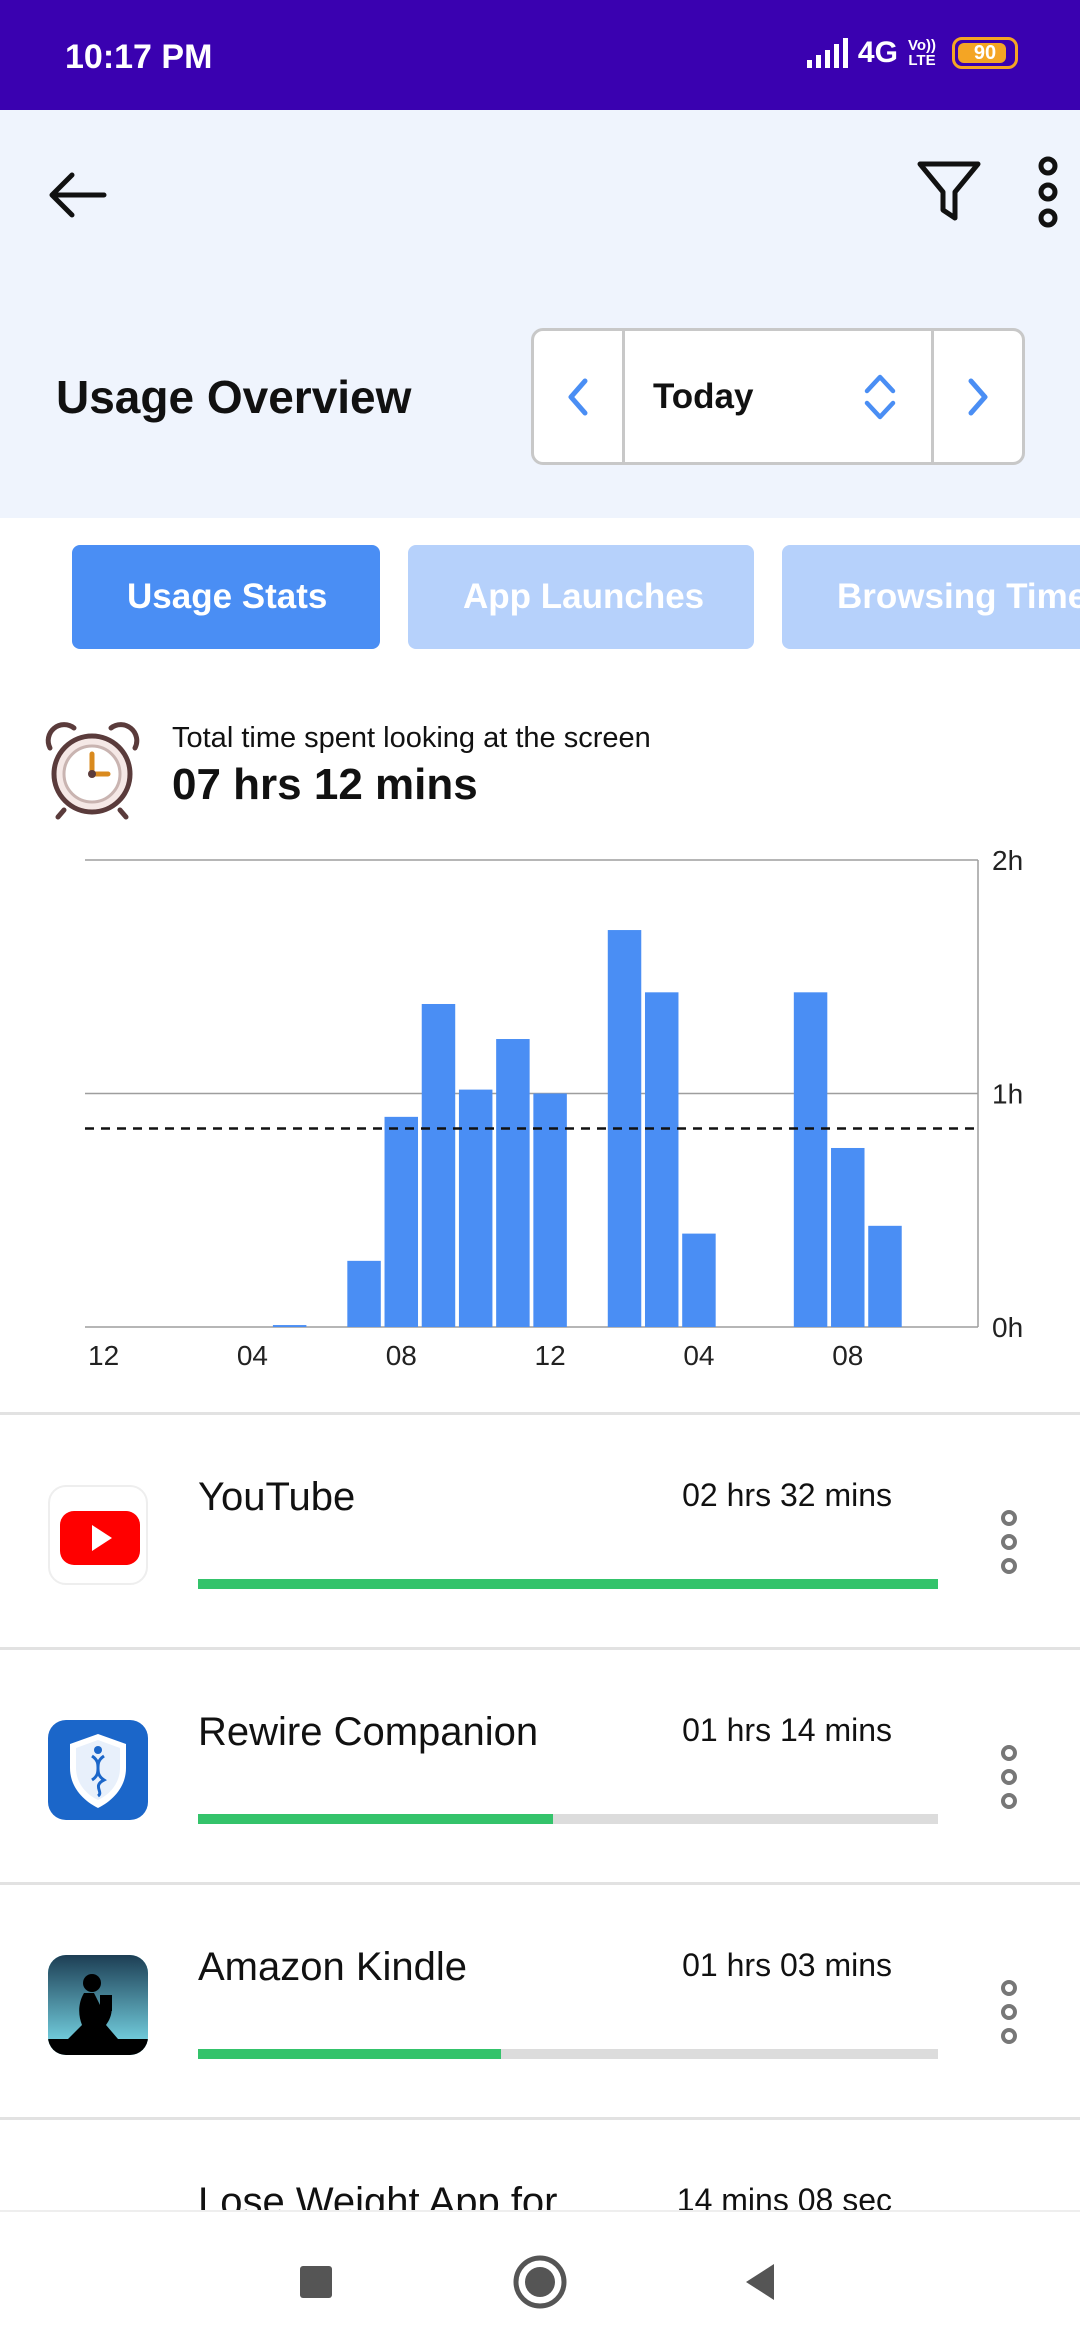 The width and height of the screenshot is (1080, 2340). I want to click on app-row-amazon-kindle: Amazon Kindle 01 hrs 03 mins, so click(540, 2000).